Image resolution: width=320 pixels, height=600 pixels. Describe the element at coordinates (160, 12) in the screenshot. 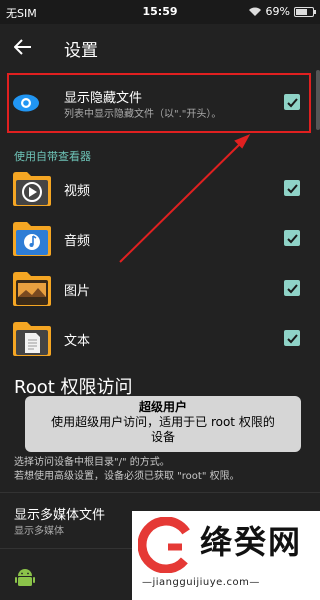

I see `status-bar: 无SIM 15:59 69%` at that location.